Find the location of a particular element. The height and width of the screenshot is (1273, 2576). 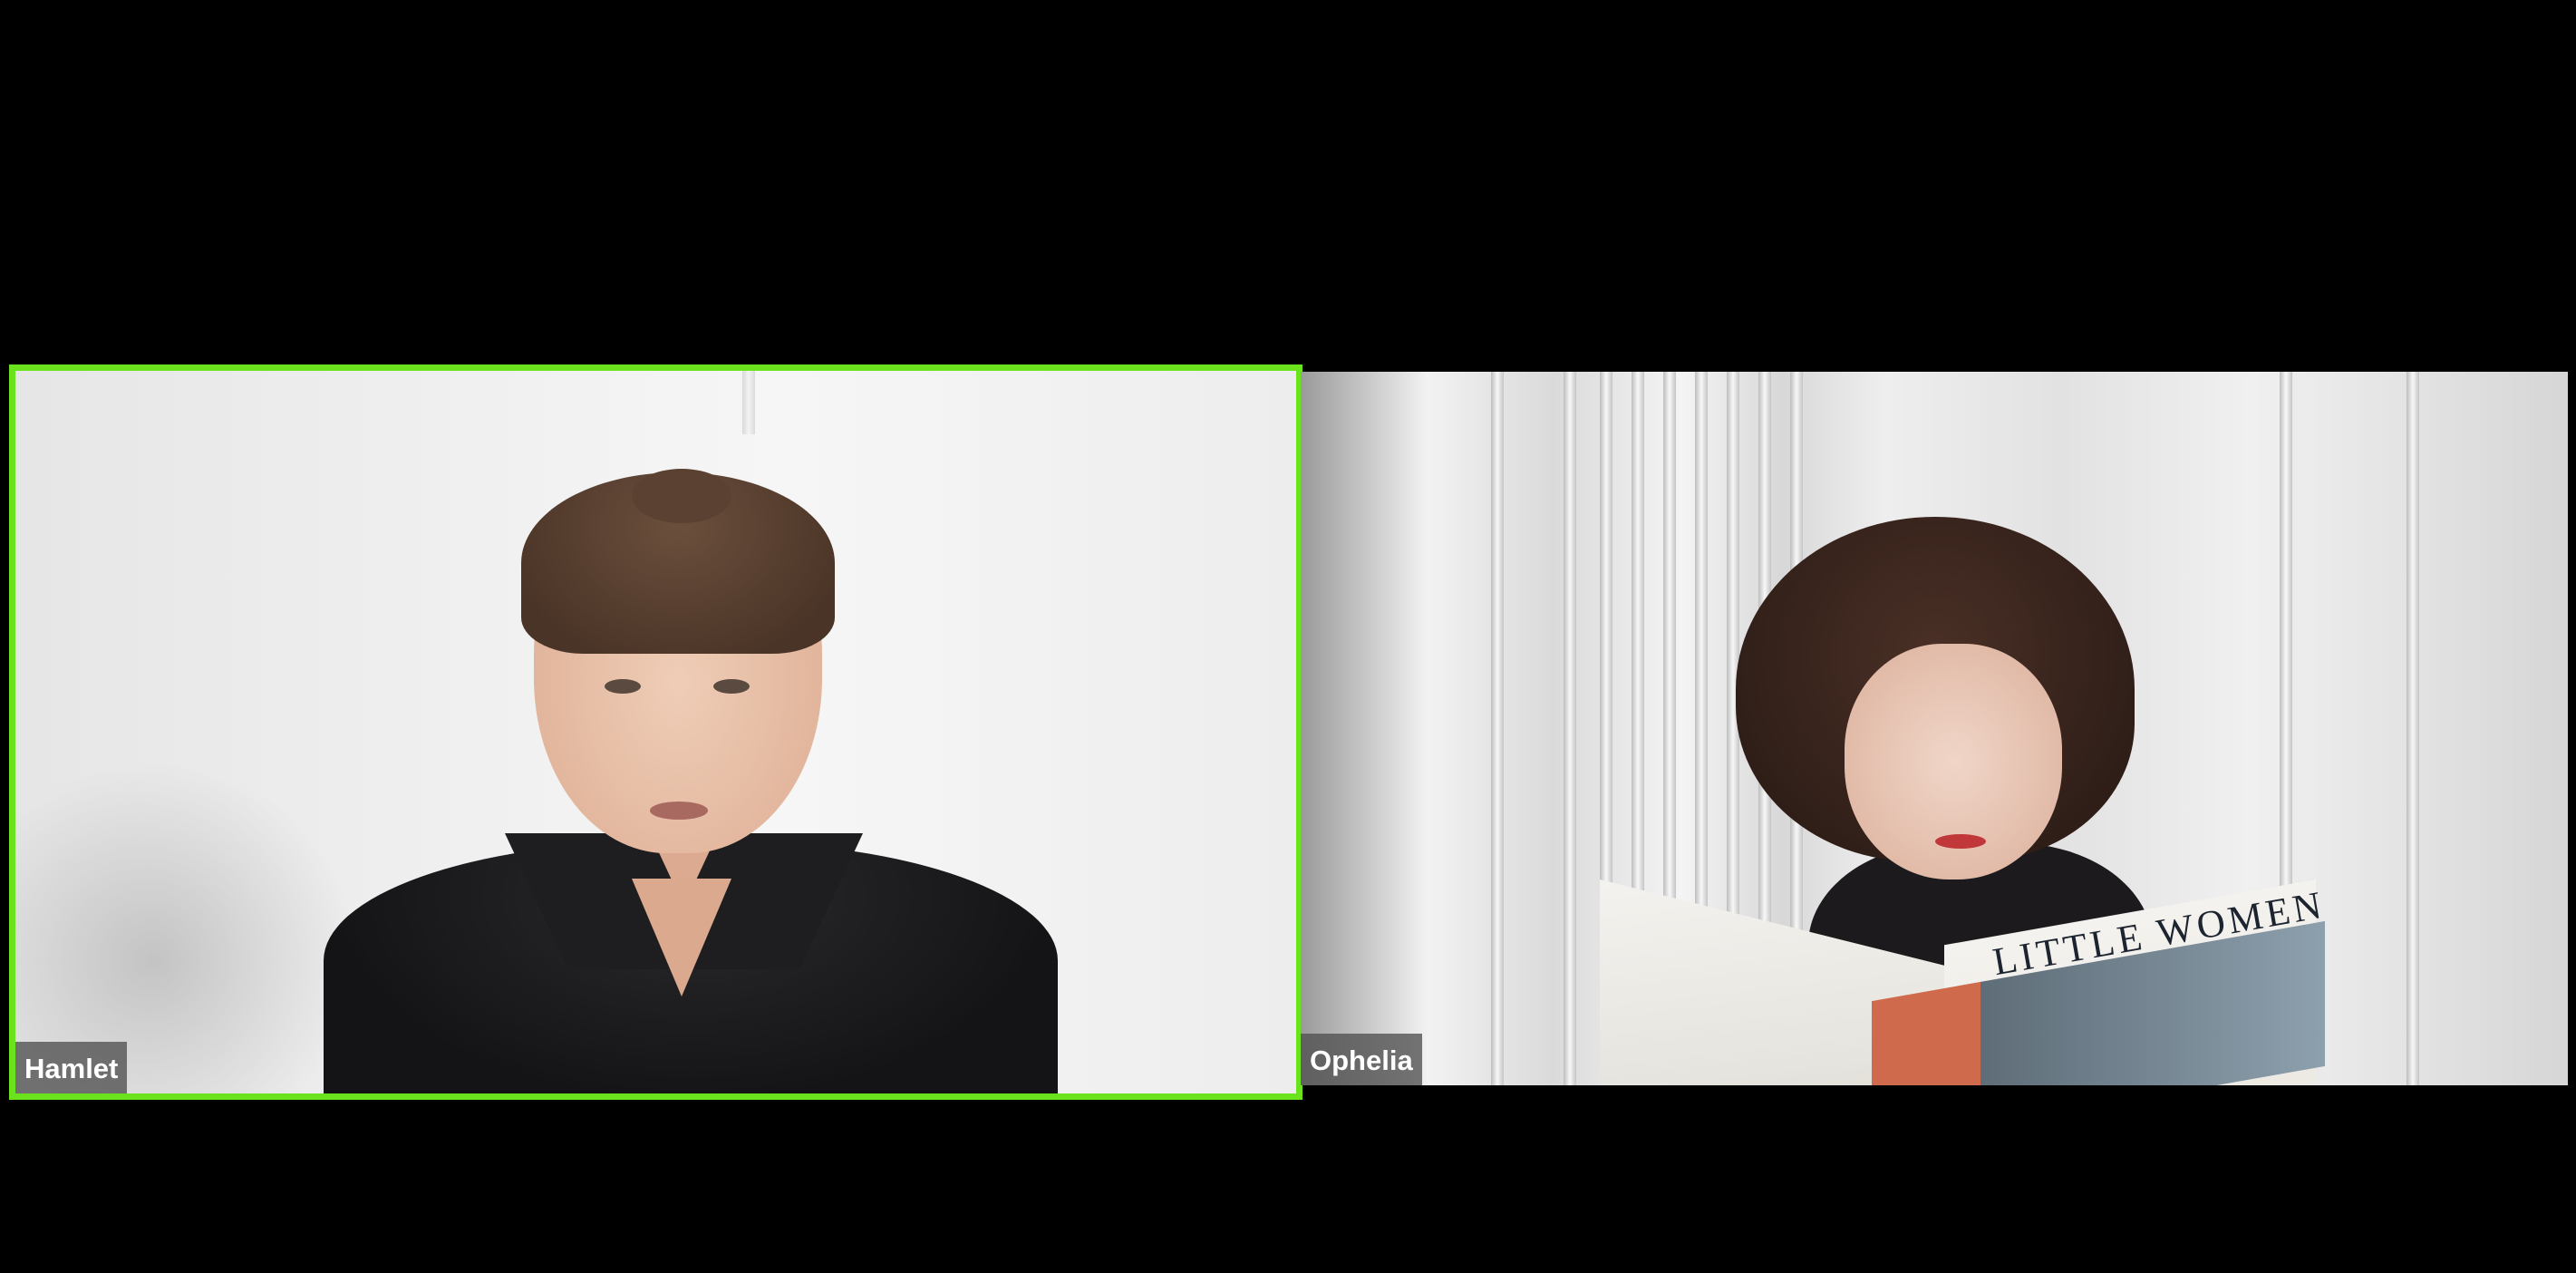

participant-name-tag: Ophelia is located at coordinates (1361, 1059).